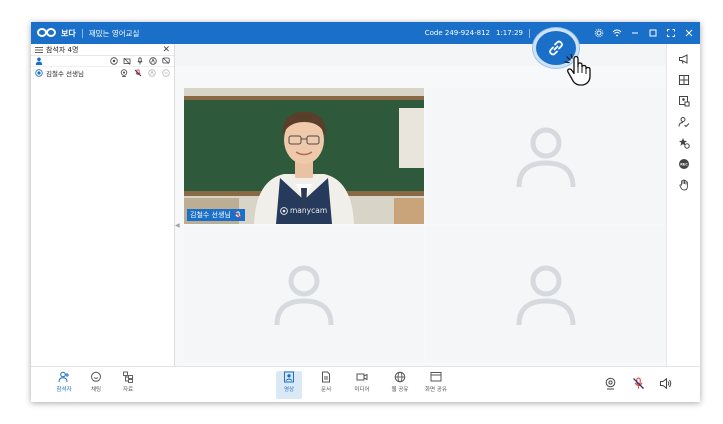 This screenshot has height=424, width=723. Describe the element at coordinates (529, 33) in the screenshot. I see `time-divider` at that location.